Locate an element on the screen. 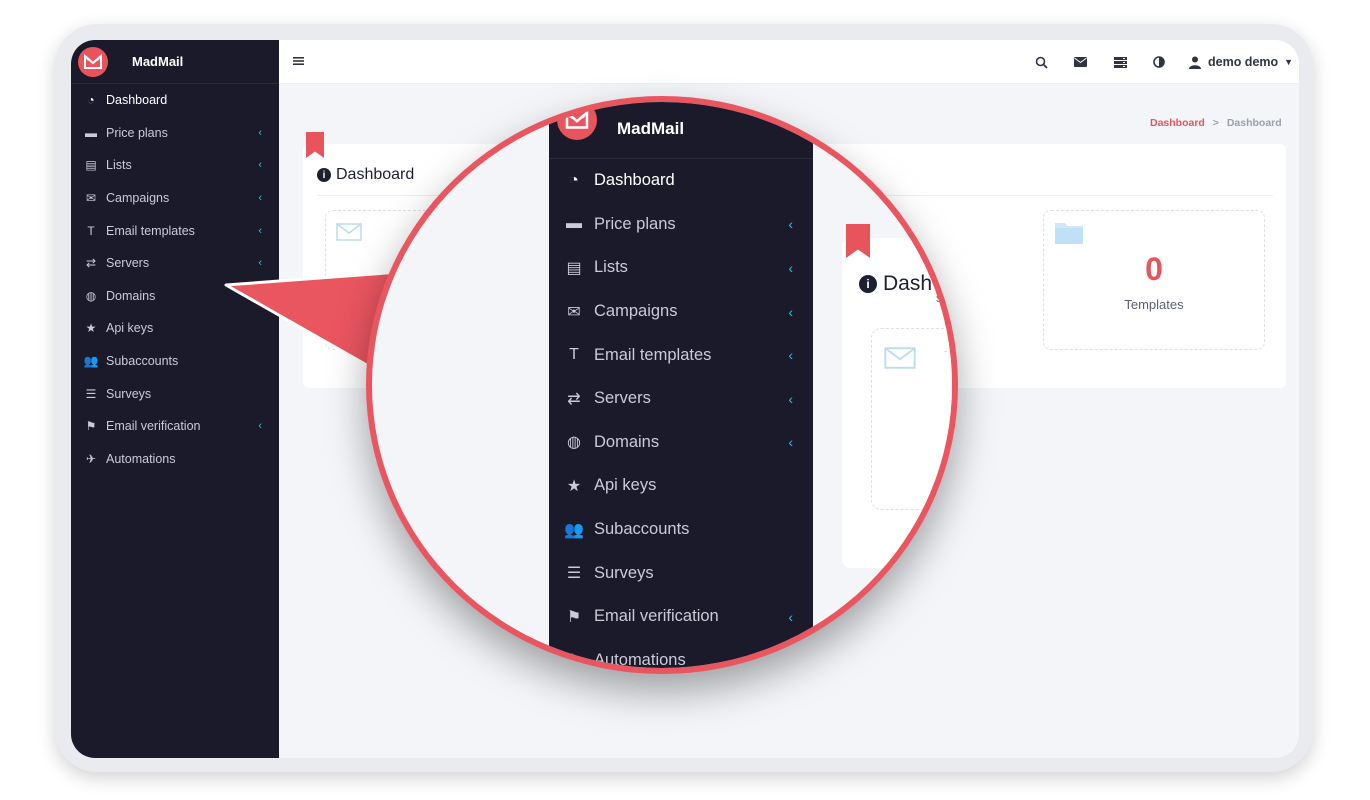 The image size is (1370, 800). sidebar-item-label: Lists is located at coordinates (119, 165).